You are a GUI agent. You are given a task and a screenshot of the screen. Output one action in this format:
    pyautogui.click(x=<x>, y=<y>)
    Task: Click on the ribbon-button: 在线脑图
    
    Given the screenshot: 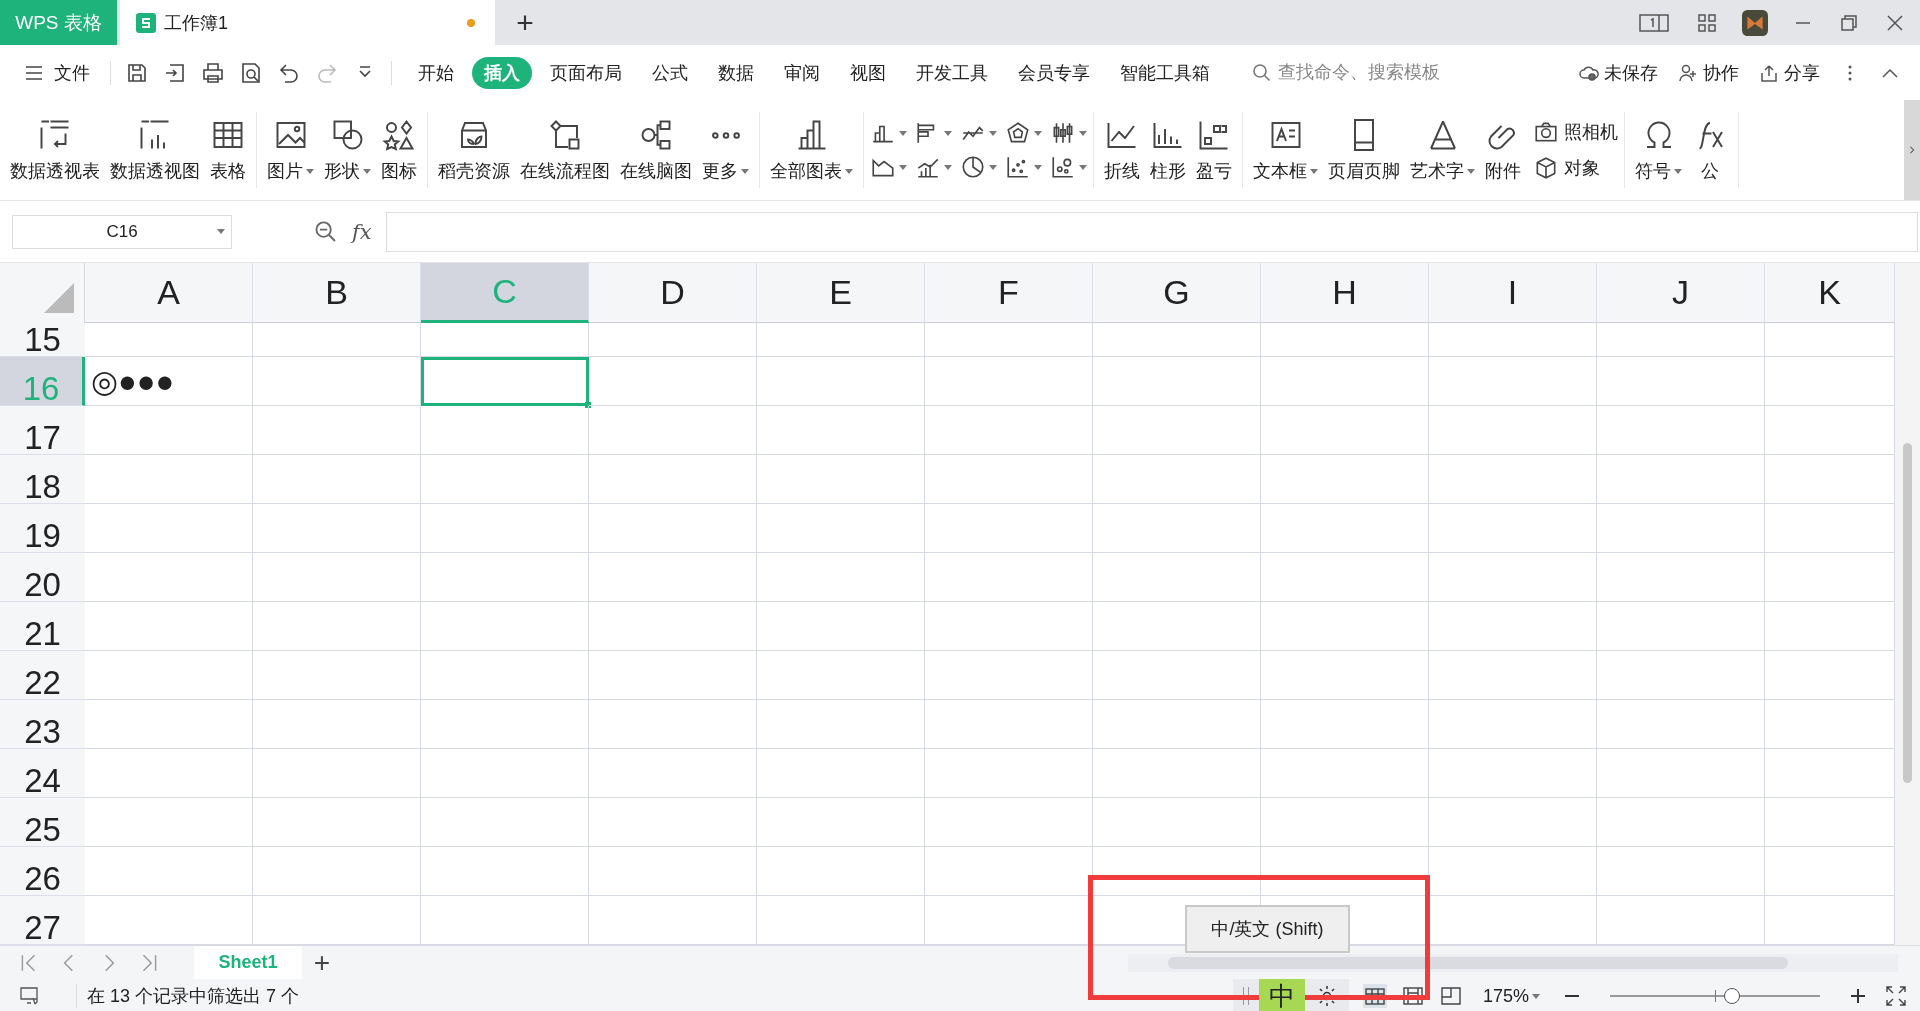 What is the action you would take?
    pyautogui.click(x=656, y=150)
    